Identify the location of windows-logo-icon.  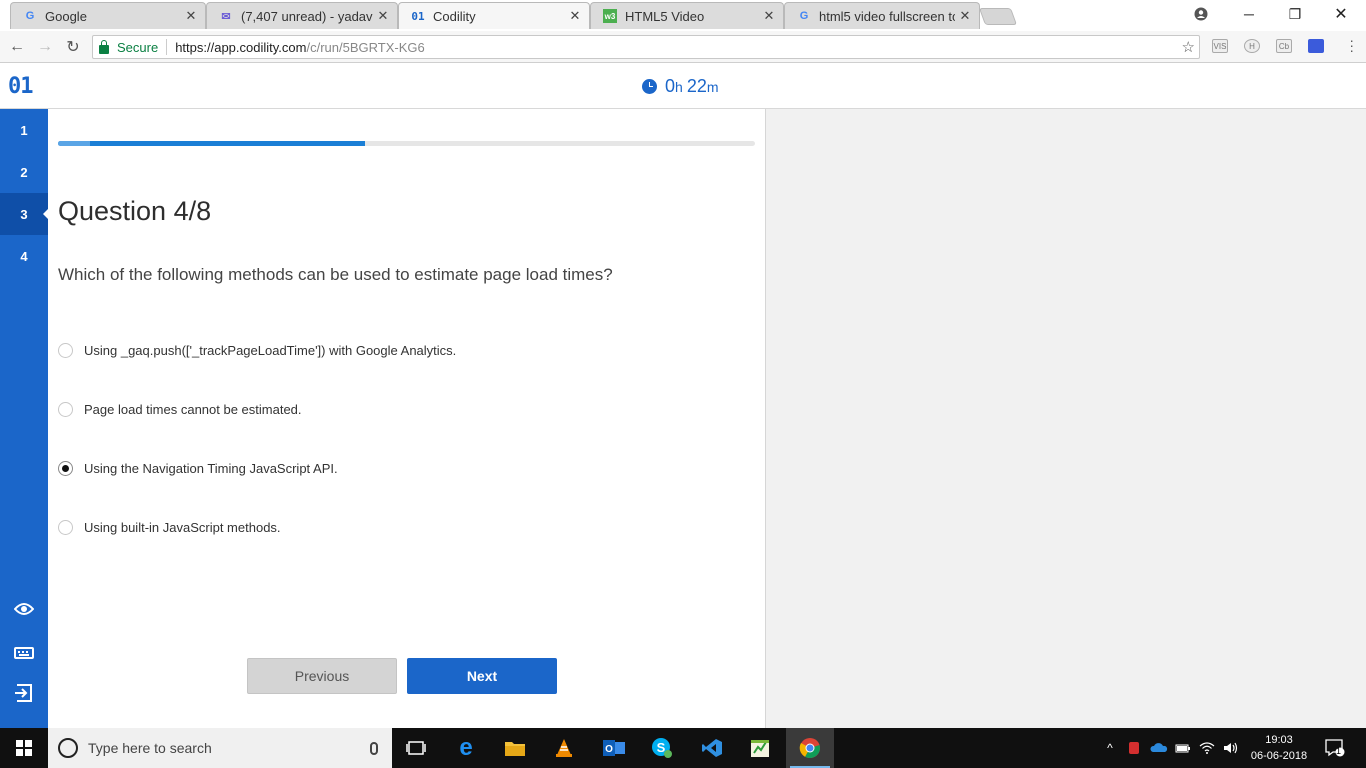
(24, 748).